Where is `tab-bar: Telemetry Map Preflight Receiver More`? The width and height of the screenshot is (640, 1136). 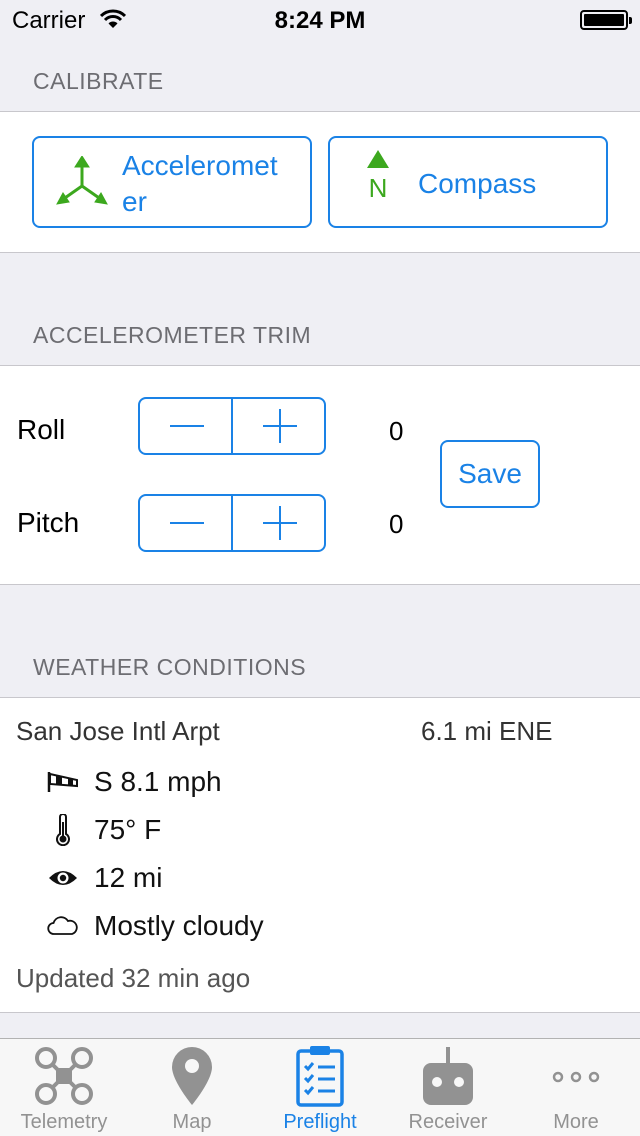 tab-bar: Telemetry Map Preflight Receiver More is located at coordinates (320, 1087).